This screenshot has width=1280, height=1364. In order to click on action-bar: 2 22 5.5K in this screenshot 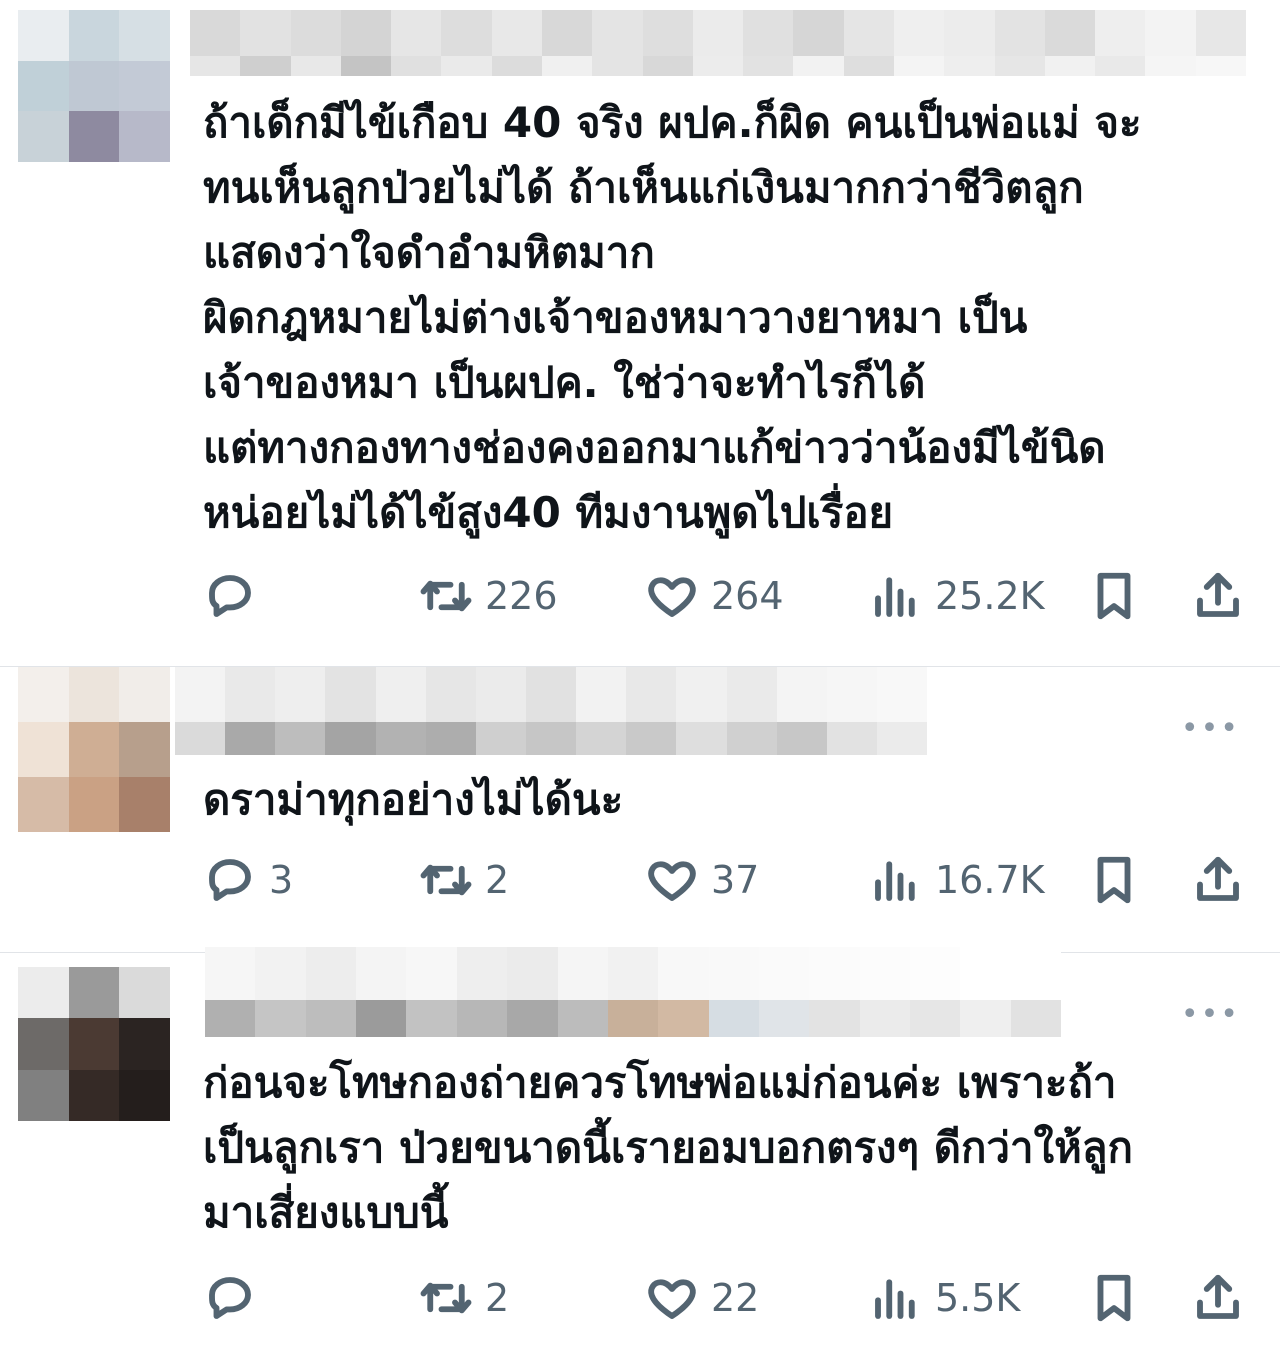, I will do `click(723, 1298)`.